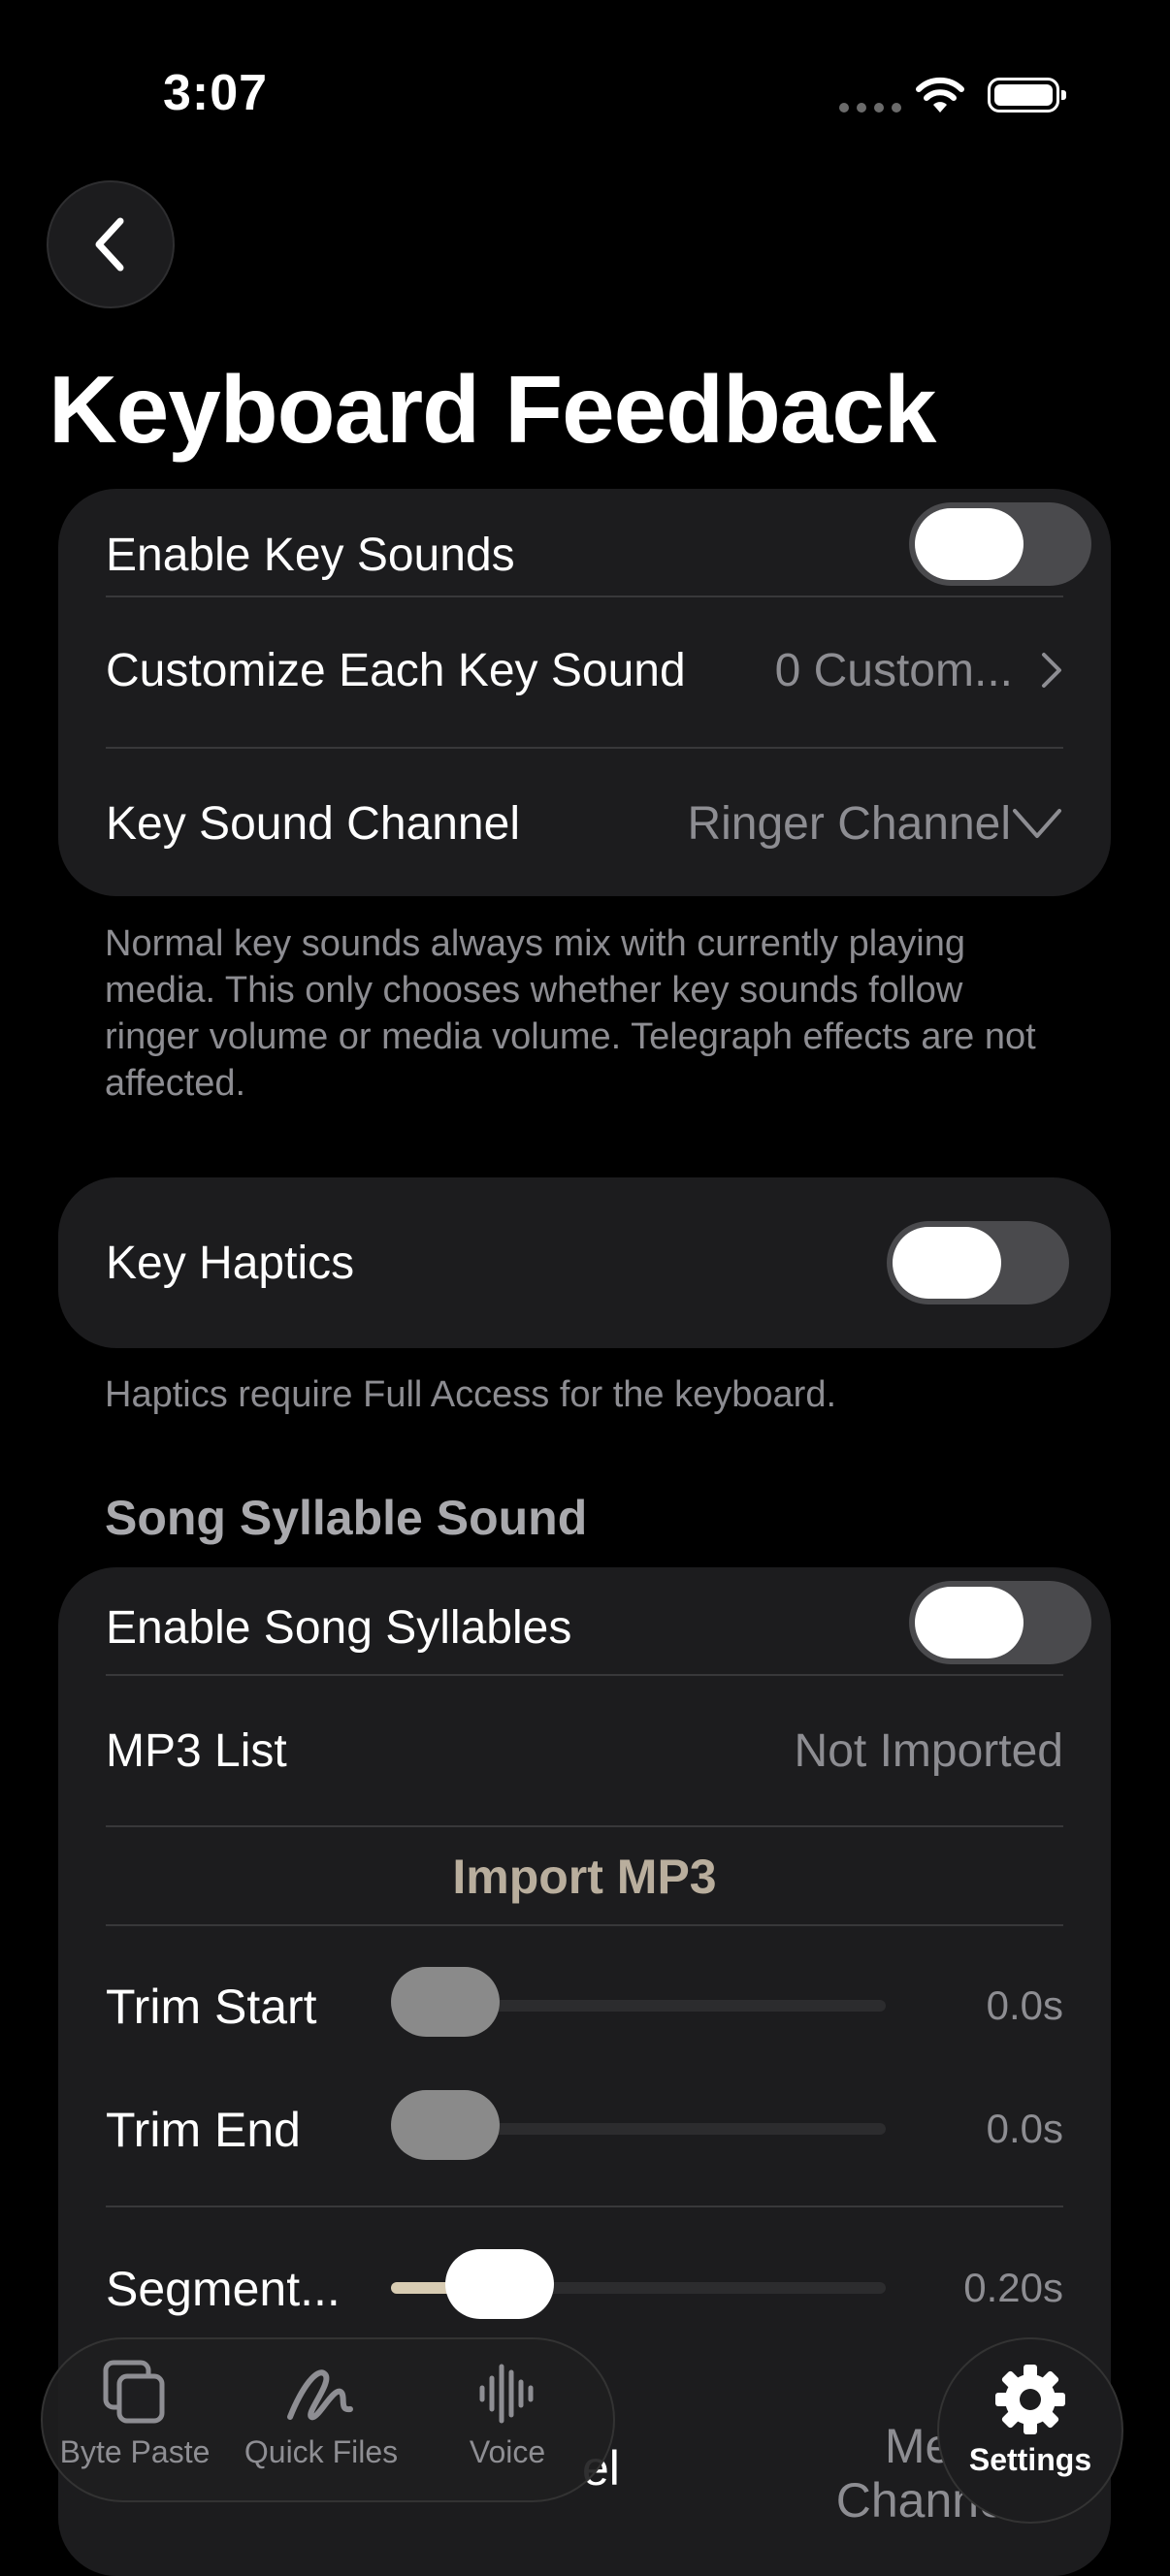 Image resolution: width=1170 pixels, height=2576 pixels. I want to click on key-sound-channel-row: Key Sound Channel Ringer Channel, so click(584, 823).